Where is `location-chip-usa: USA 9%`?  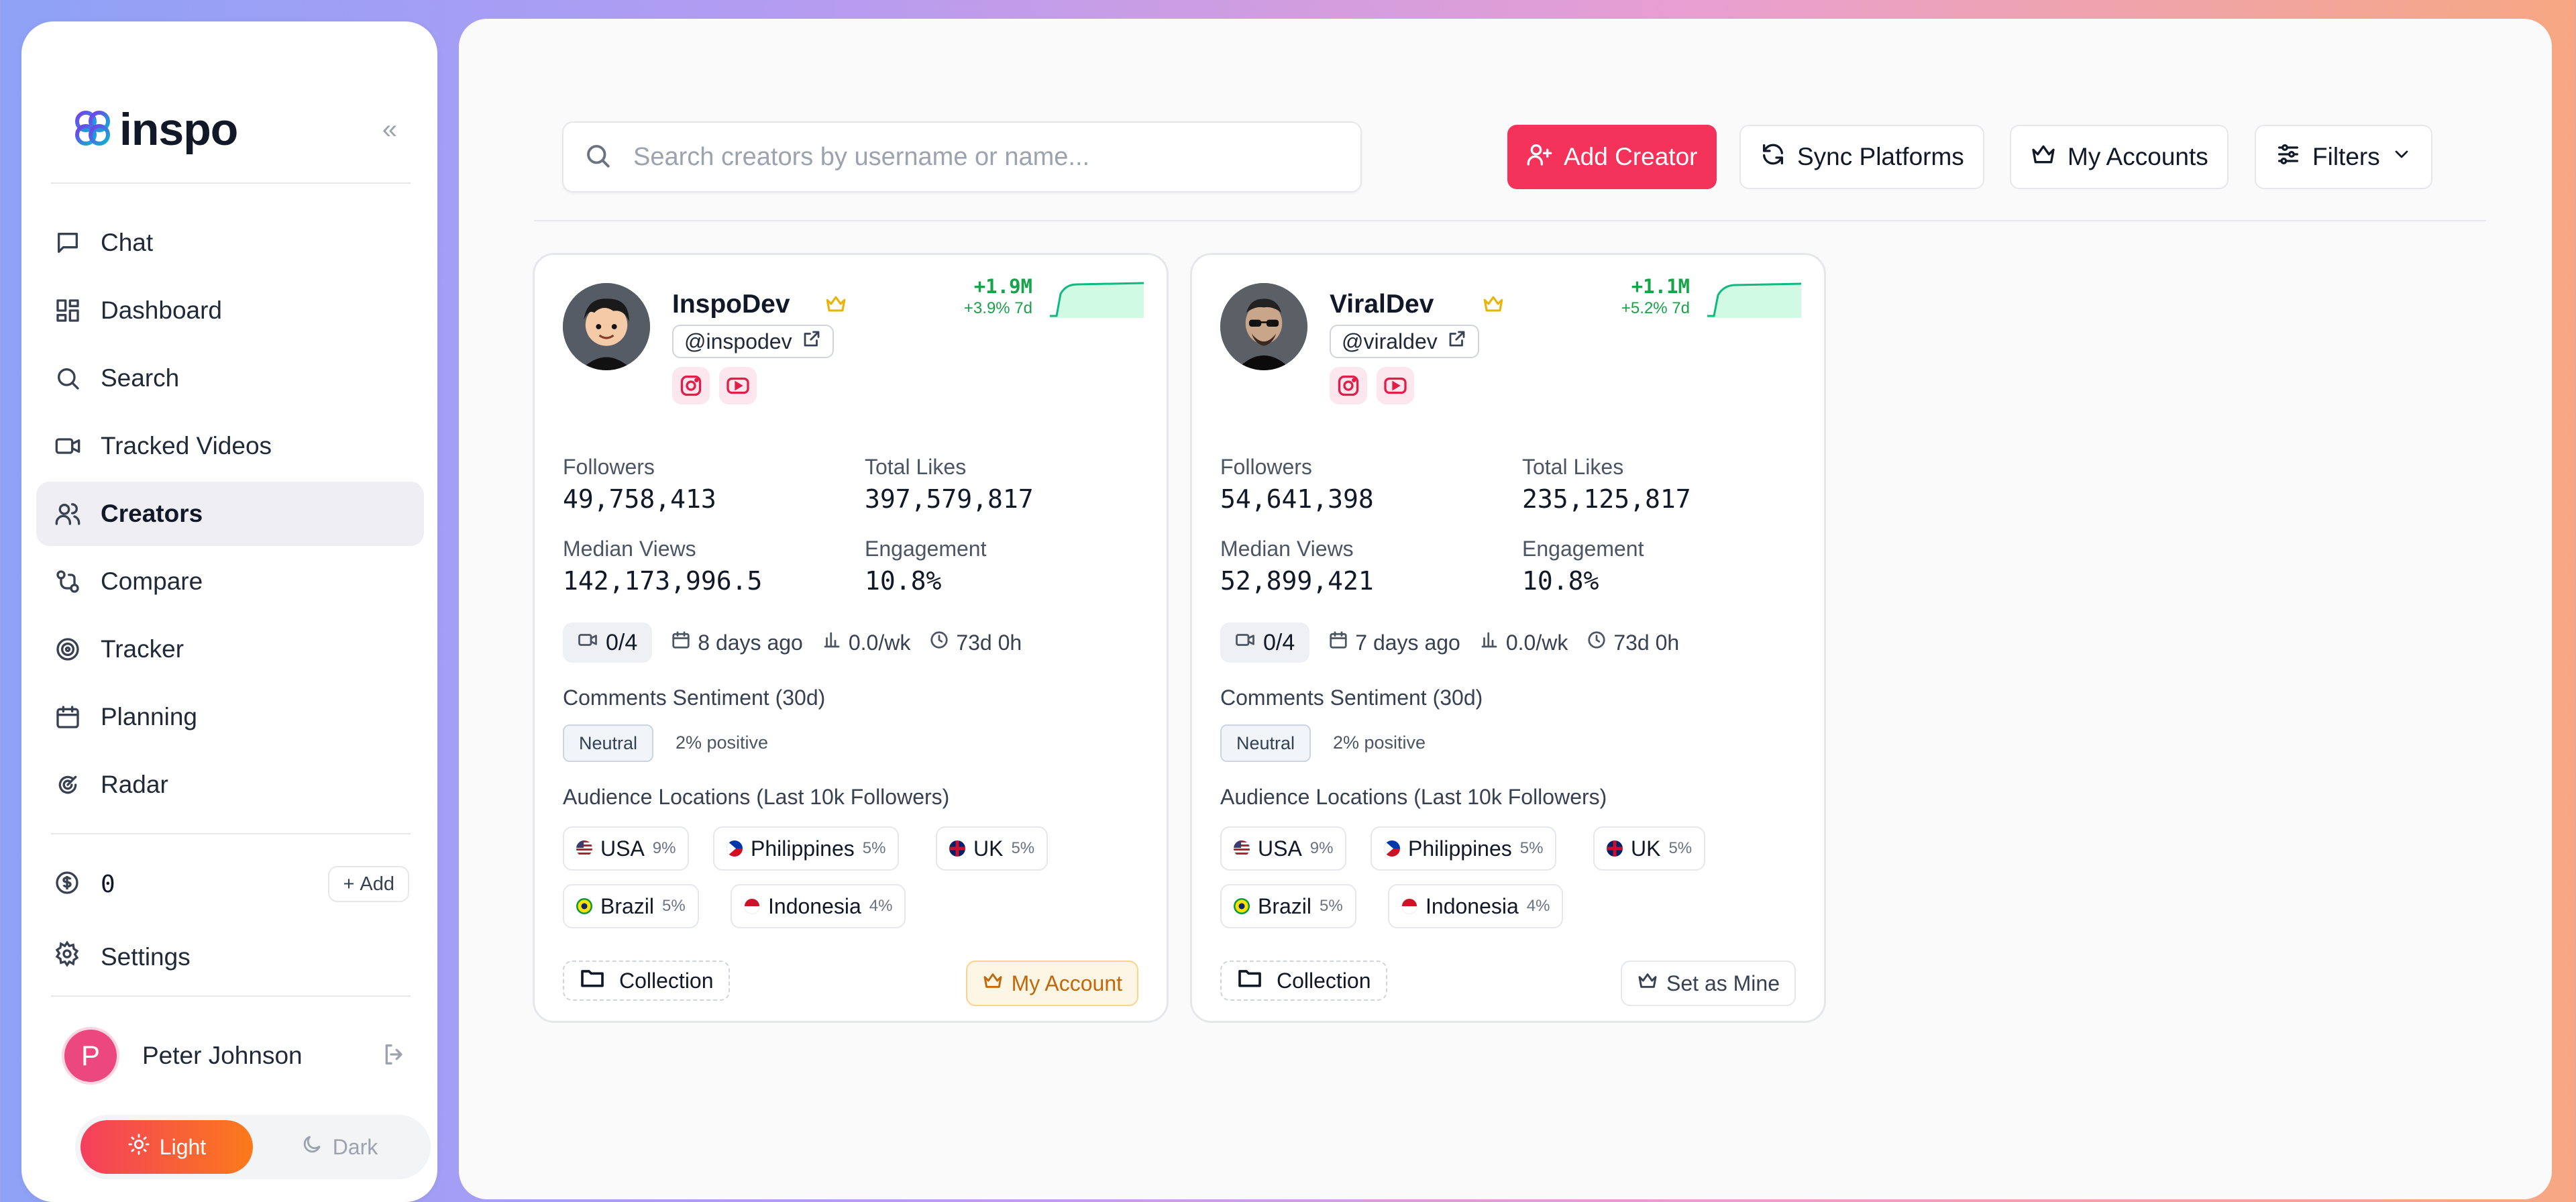
location-chip-usa: USA 9% is located at coordinates (626, 848).